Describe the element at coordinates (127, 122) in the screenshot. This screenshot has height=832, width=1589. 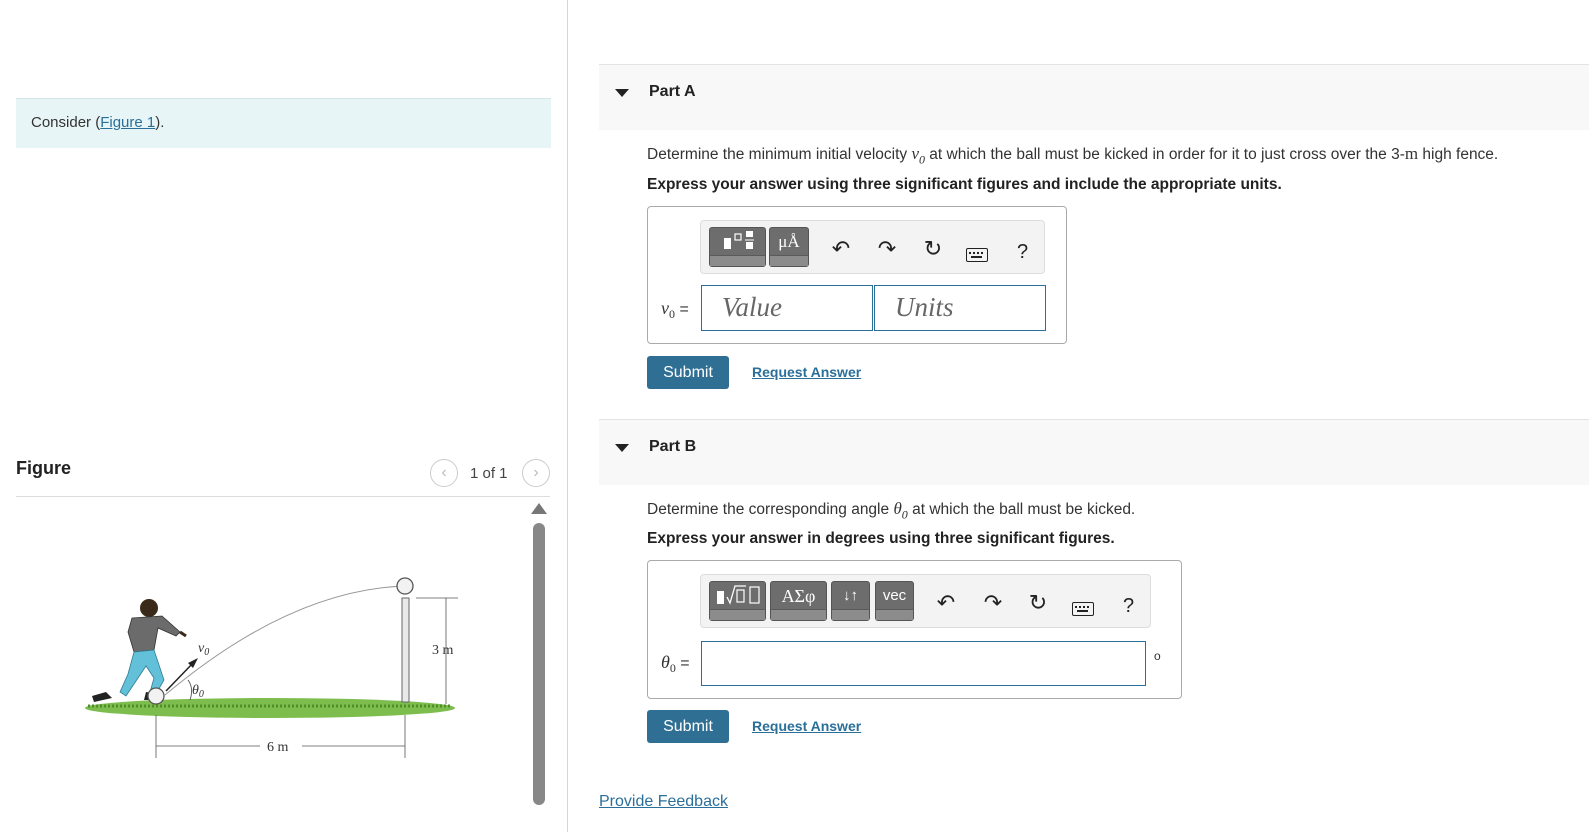
I see `figure-1-link: Figure 1` at that location.